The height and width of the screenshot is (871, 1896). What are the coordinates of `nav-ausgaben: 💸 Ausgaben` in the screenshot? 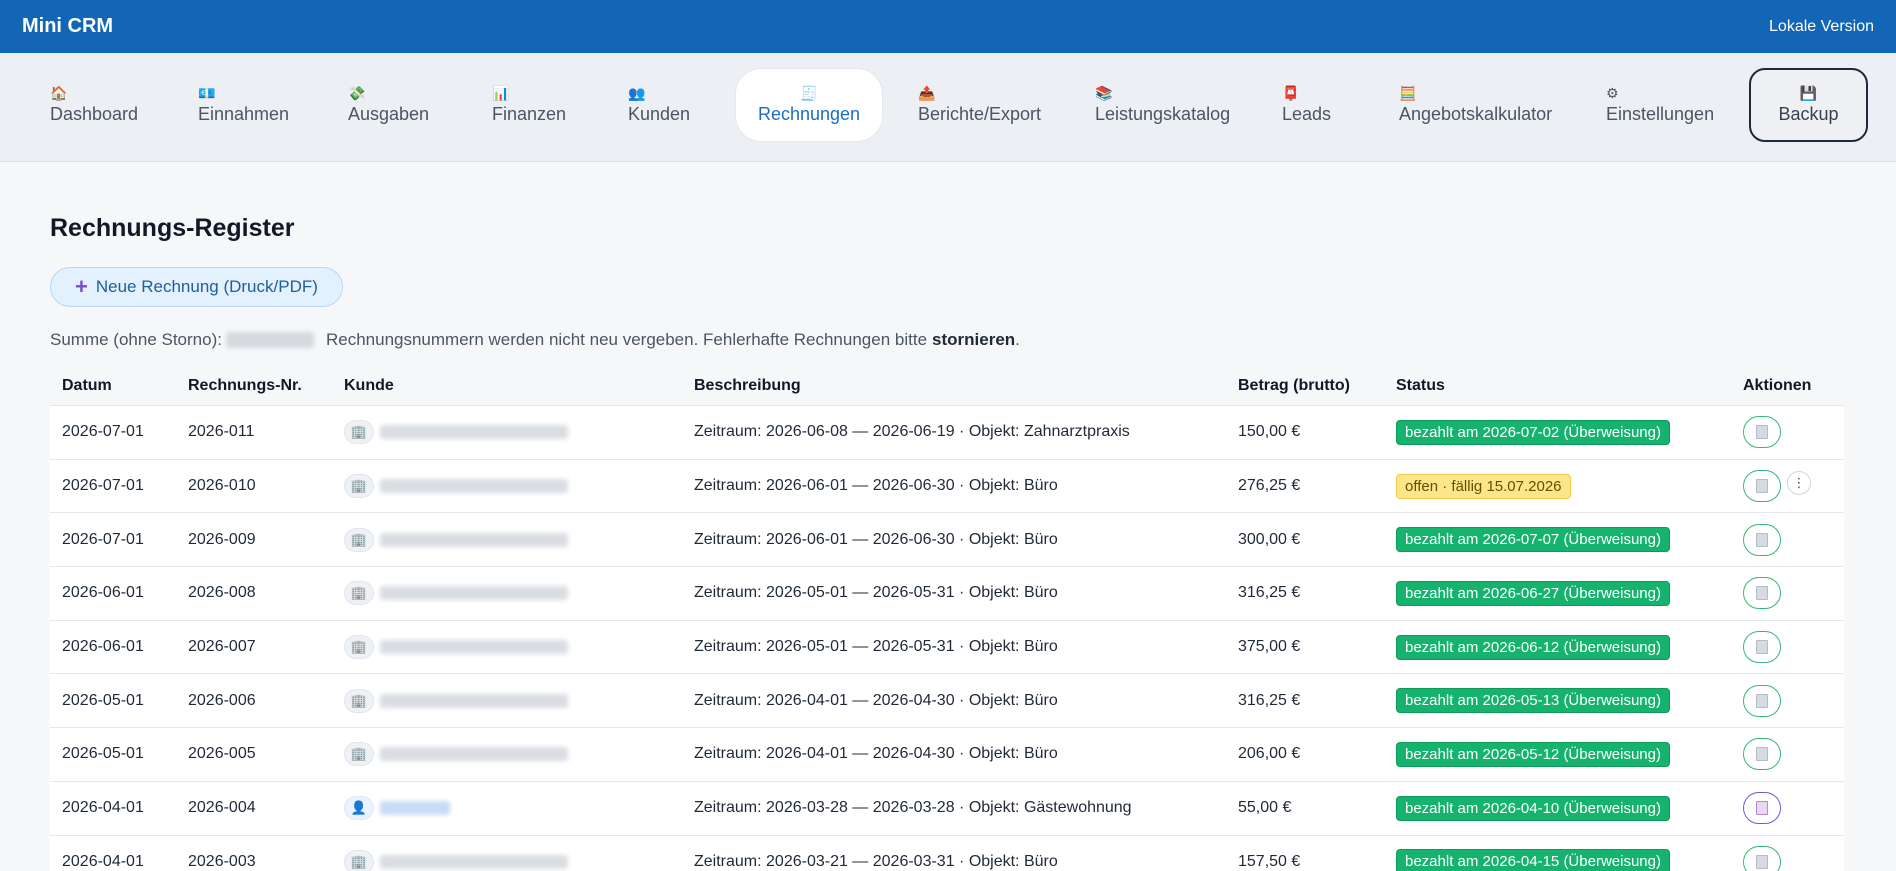 It's located at (385, 105).